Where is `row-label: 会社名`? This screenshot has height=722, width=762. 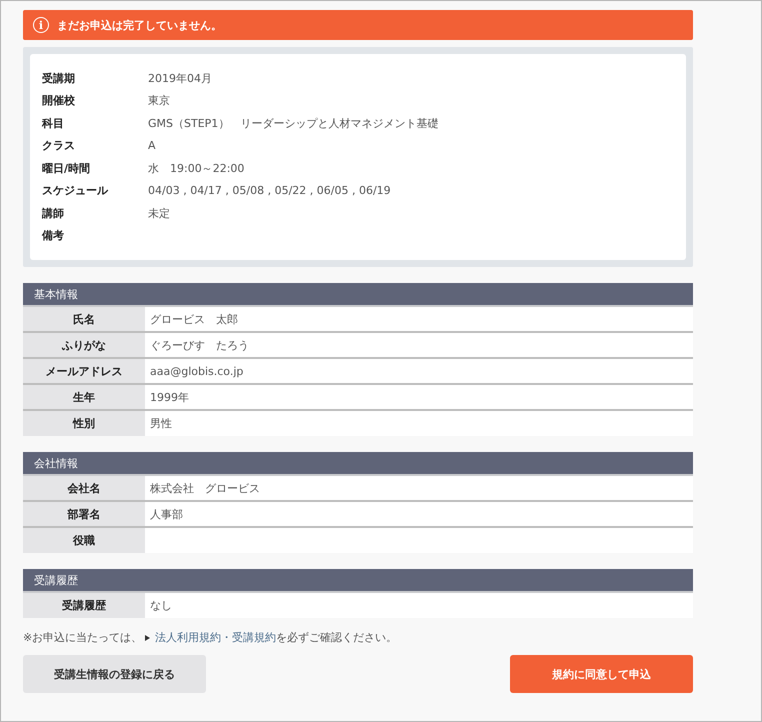 row-label: 会社名 is located at coordinates (84, 488).